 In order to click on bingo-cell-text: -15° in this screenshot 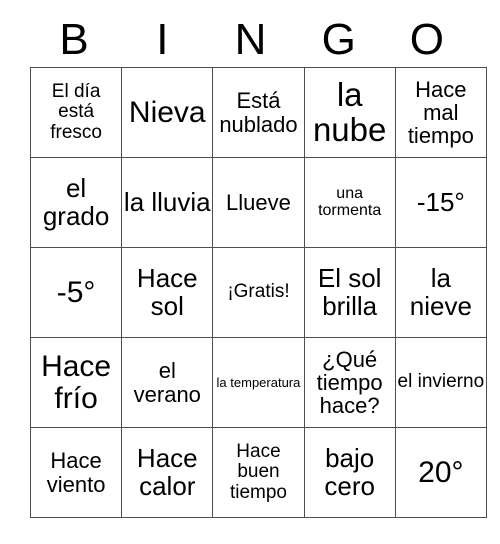, I will do `click(440, 201)`.